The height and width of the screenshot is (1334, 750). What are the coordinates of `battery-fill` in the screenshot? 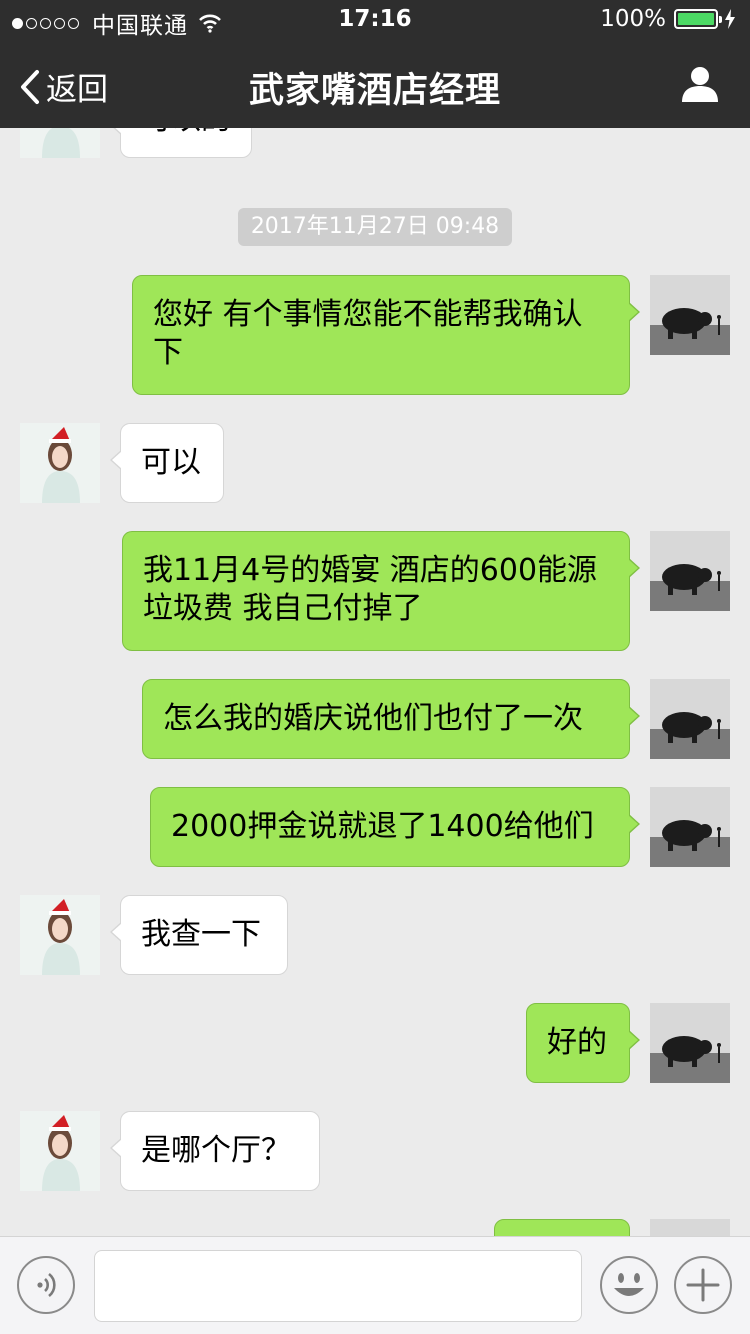 It's located at (696, 19).